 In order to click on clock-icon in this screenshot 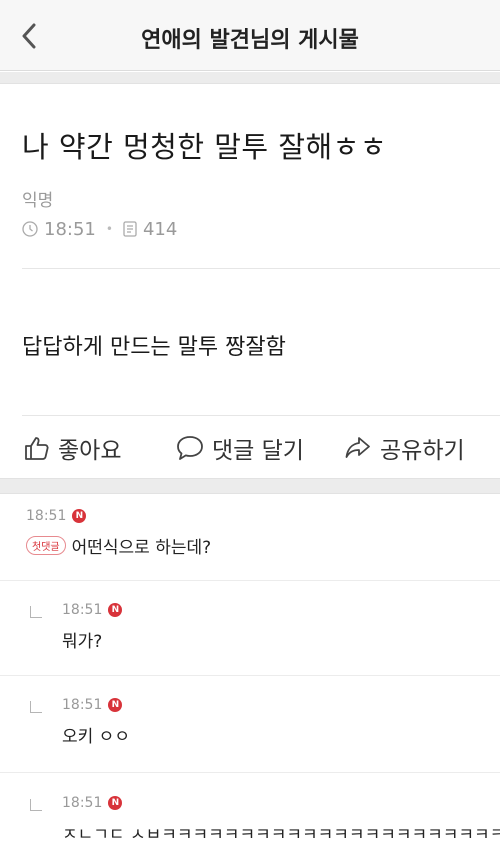, I will do `click(30, 229)`.